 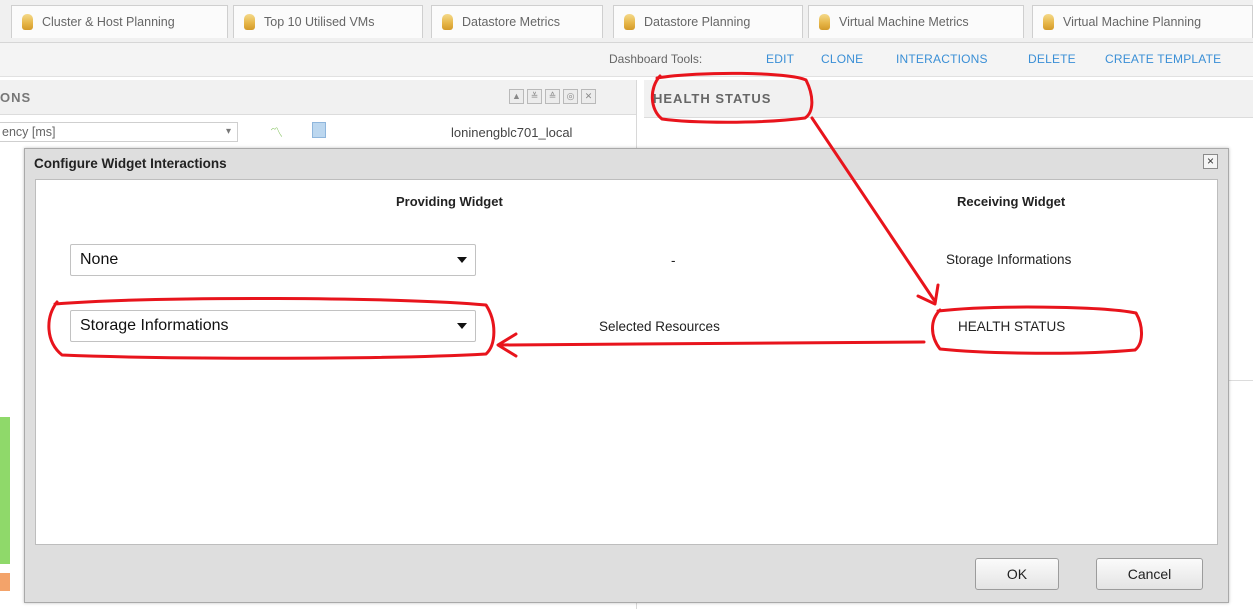 I want to click on chevron-down-icon: ▾, so click(x=228, y=131).